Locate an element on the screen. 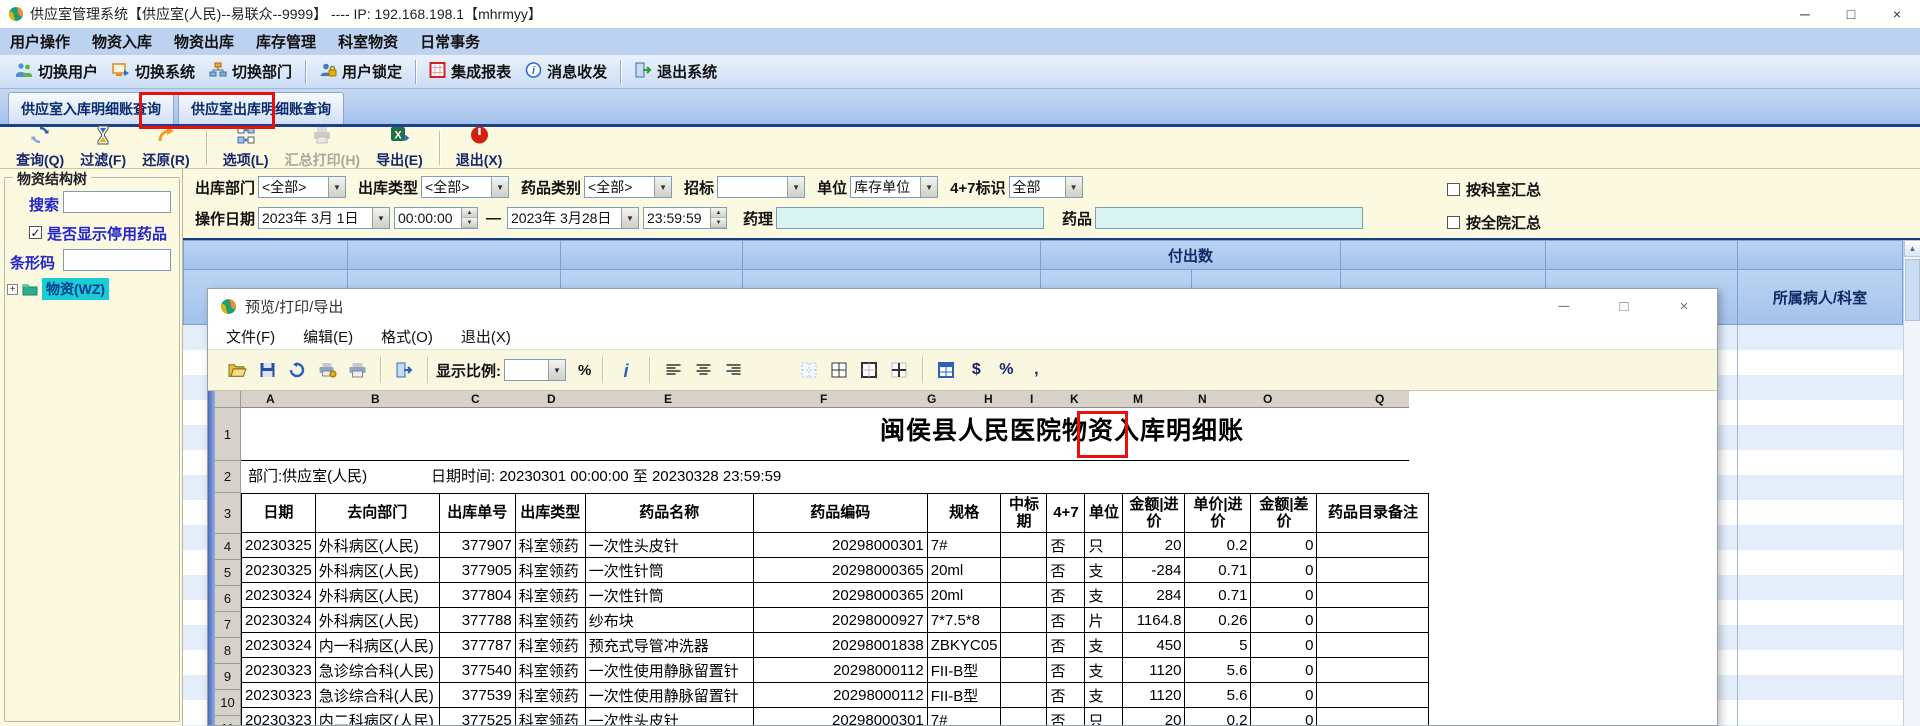  scrollbar-thumb is located at coordinates (1912, 290).